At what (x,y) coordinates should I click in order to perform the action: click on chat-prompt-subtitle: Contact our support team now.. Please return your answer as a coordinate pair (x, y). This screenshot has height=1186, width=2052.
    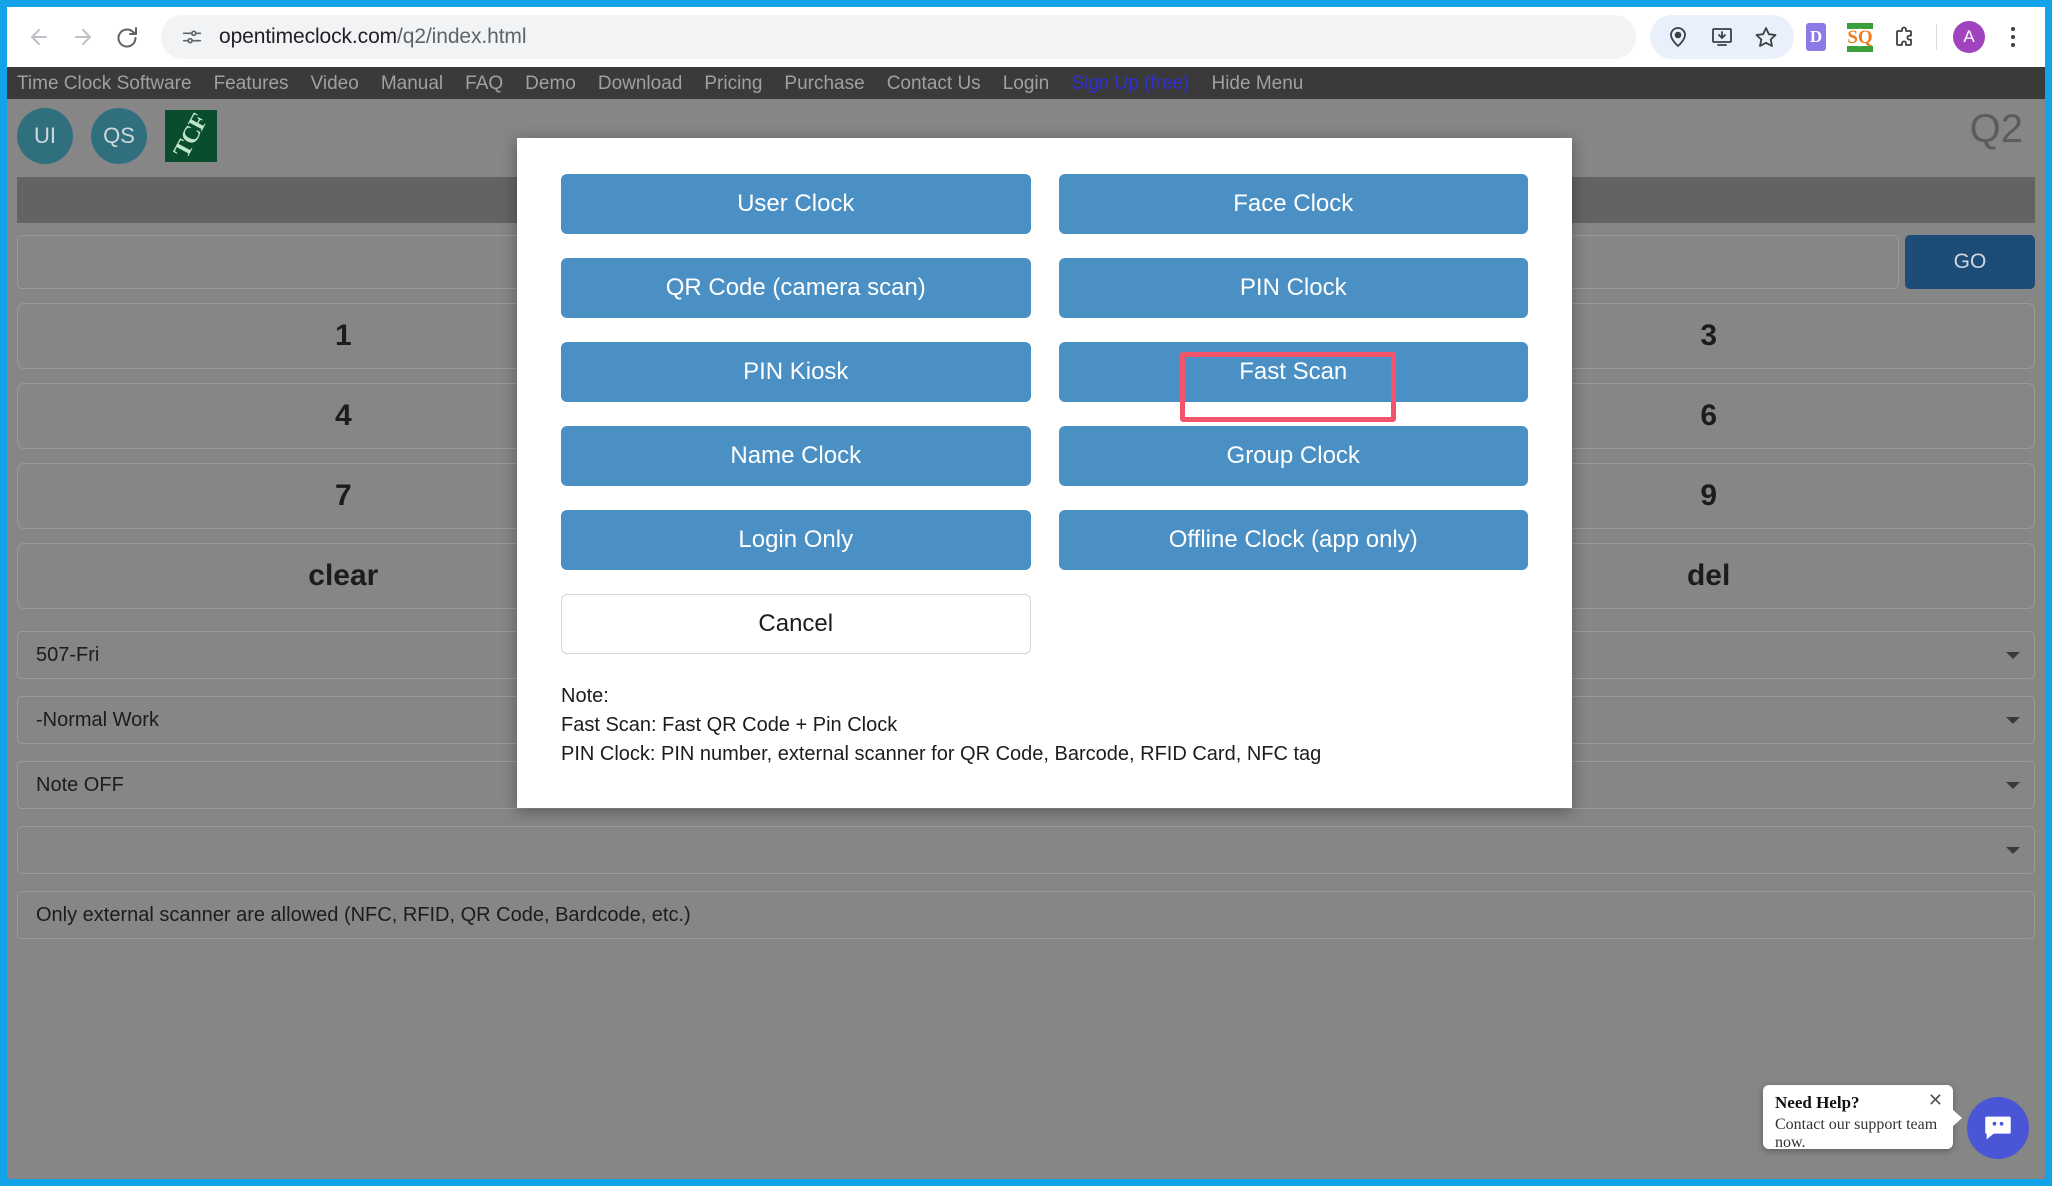
    Looking at the image, I should click on (1856, 1133).